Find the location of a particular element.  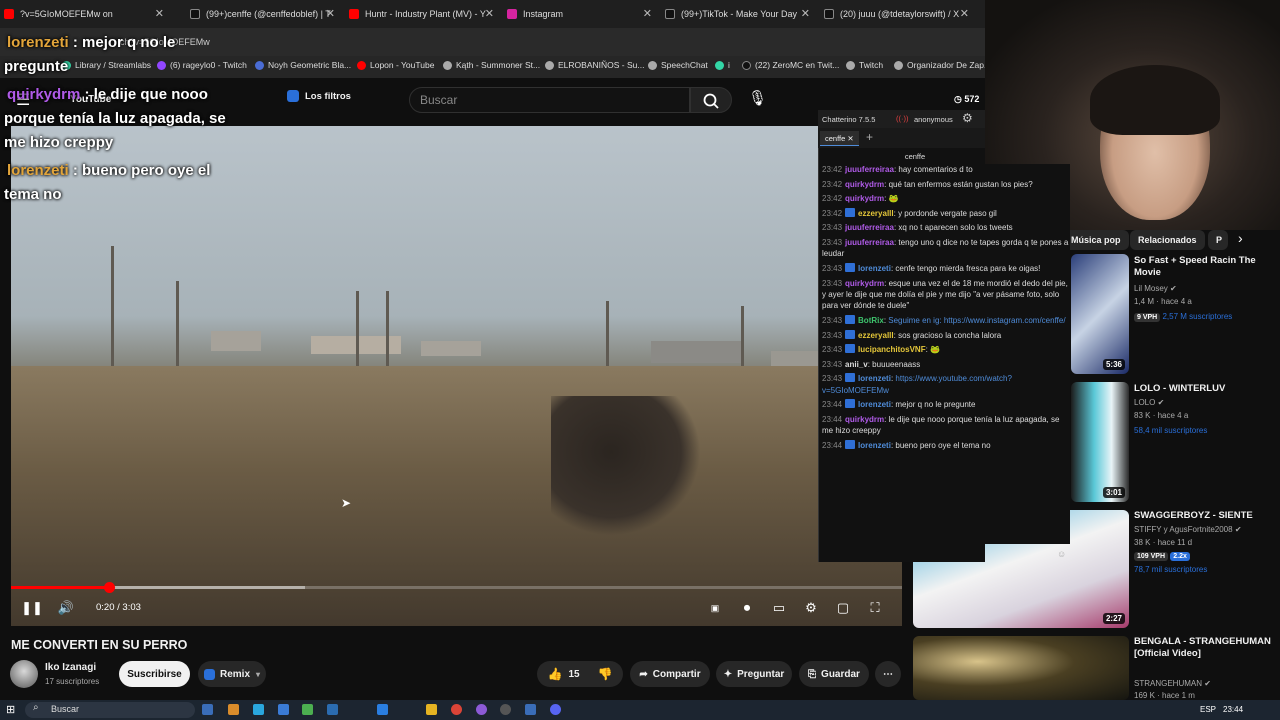

subscribe-button: Suscribirse is located at coordinates (154, 674).